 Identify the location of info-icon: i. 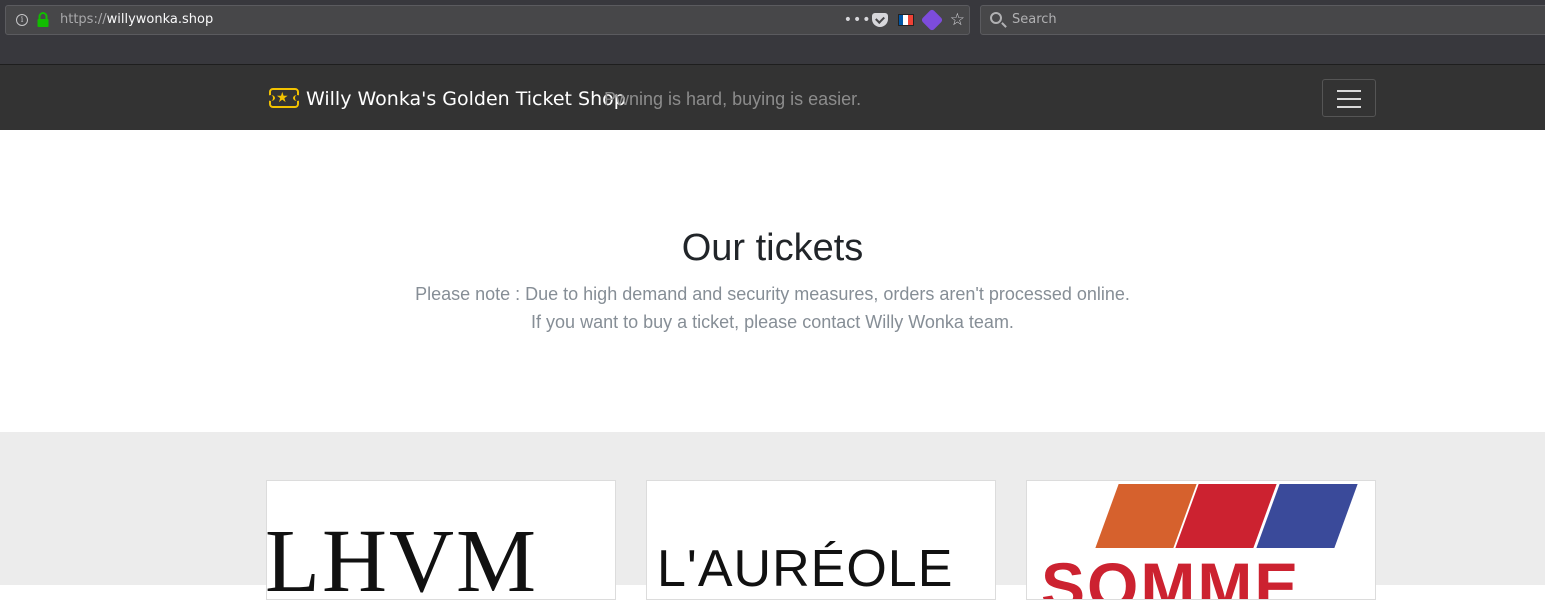
(22, 20).